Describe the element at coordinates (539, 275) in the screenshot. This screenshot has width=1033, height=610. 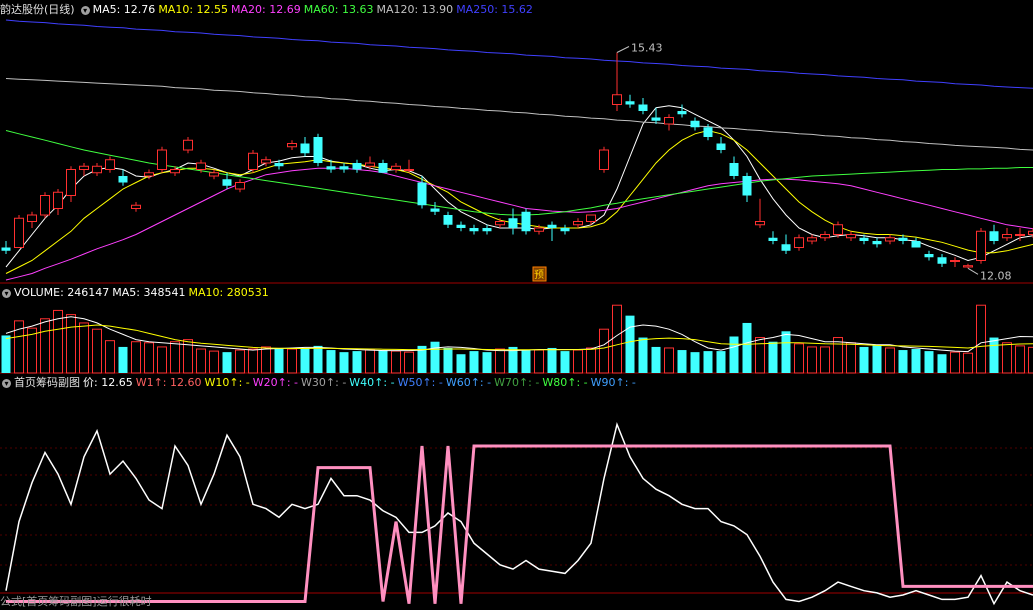
I see `event-badge-label: 预` at that location.